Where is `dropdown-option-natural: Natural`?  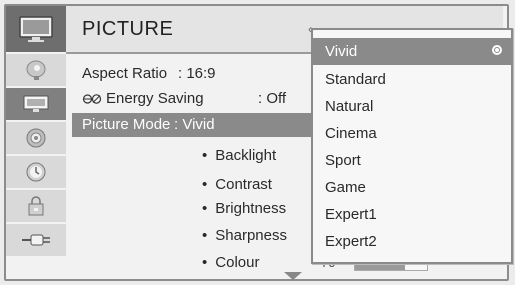
dropdown-option-natural: Natural is located at coordinates (412, 106).